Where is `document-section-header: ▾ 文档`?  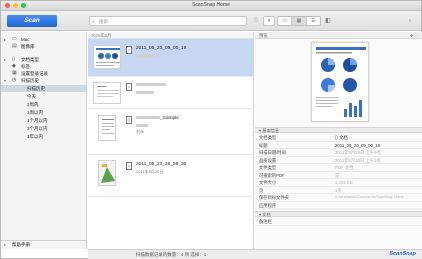 document-section-header: ▾ 文档 is located at coordinates (338, 214).